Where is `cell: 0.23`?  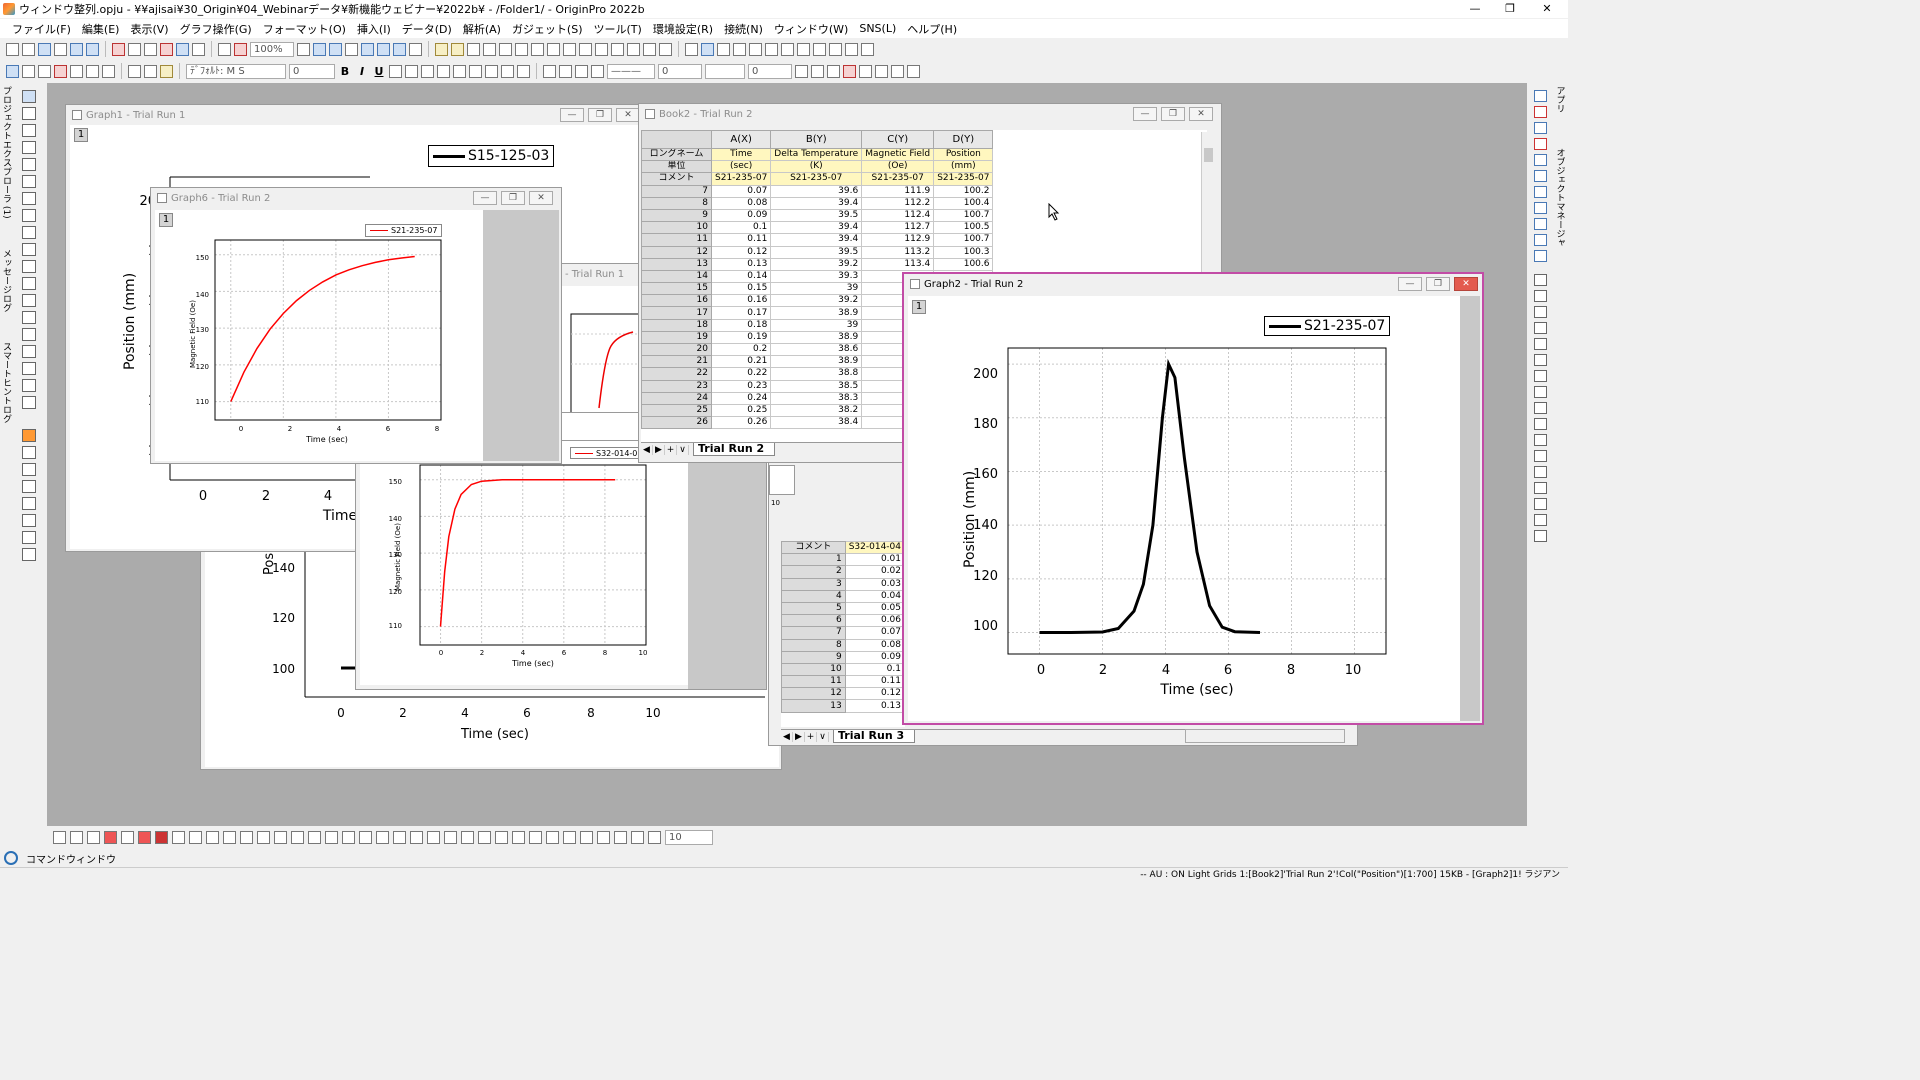
cell: 0.23 is located at coordinates (741, 386).